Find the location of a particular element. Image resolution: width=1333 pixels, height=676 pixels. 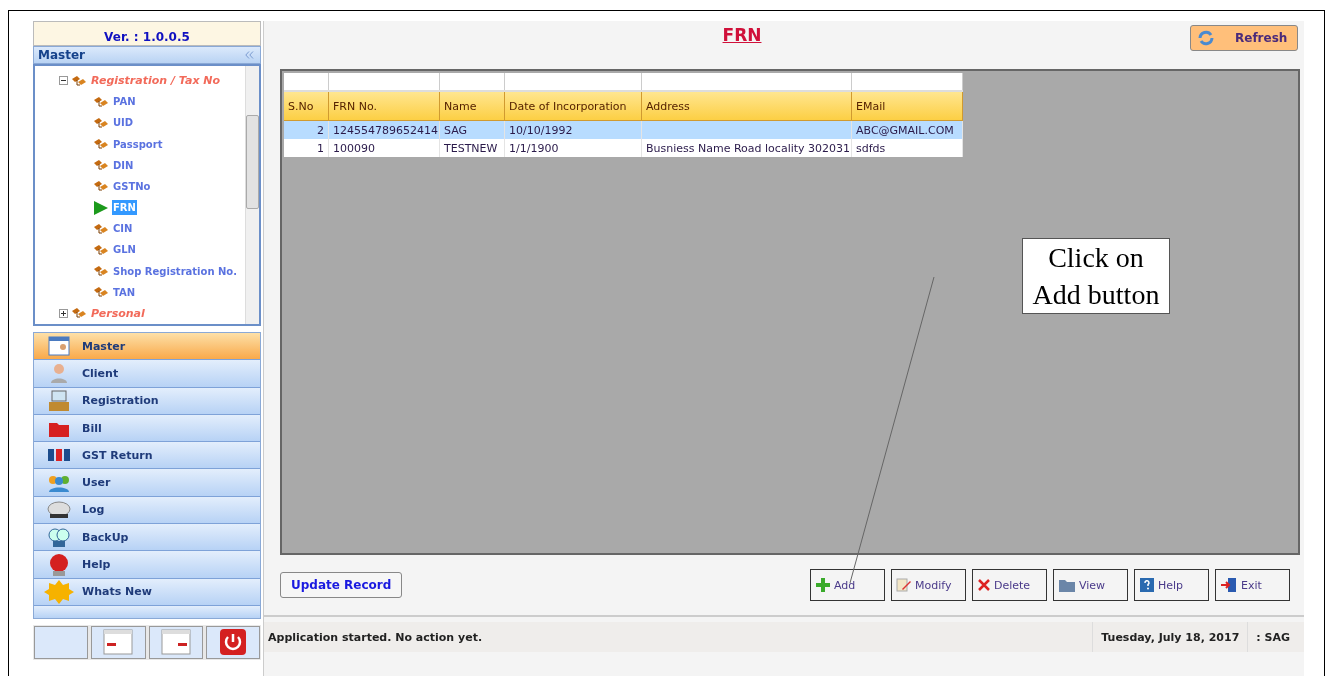

tree-item: CIN is located at coordinates (123, 229).